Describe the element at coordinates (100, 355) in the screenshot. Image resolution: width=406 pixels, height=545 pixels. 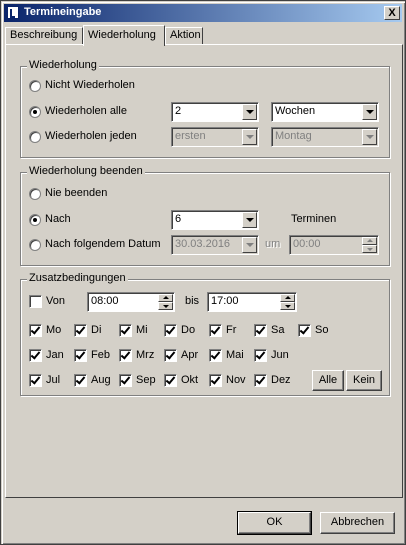
I see `month-label: Feb` at that location.